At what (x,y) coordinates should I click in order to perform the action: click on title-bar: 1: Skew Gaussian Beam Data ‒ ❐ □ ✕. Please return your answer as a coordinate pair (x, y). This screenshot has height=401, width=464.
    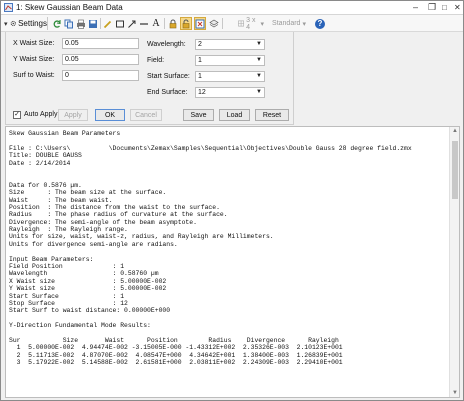
    Looking at the image, I should click on (232, 8).